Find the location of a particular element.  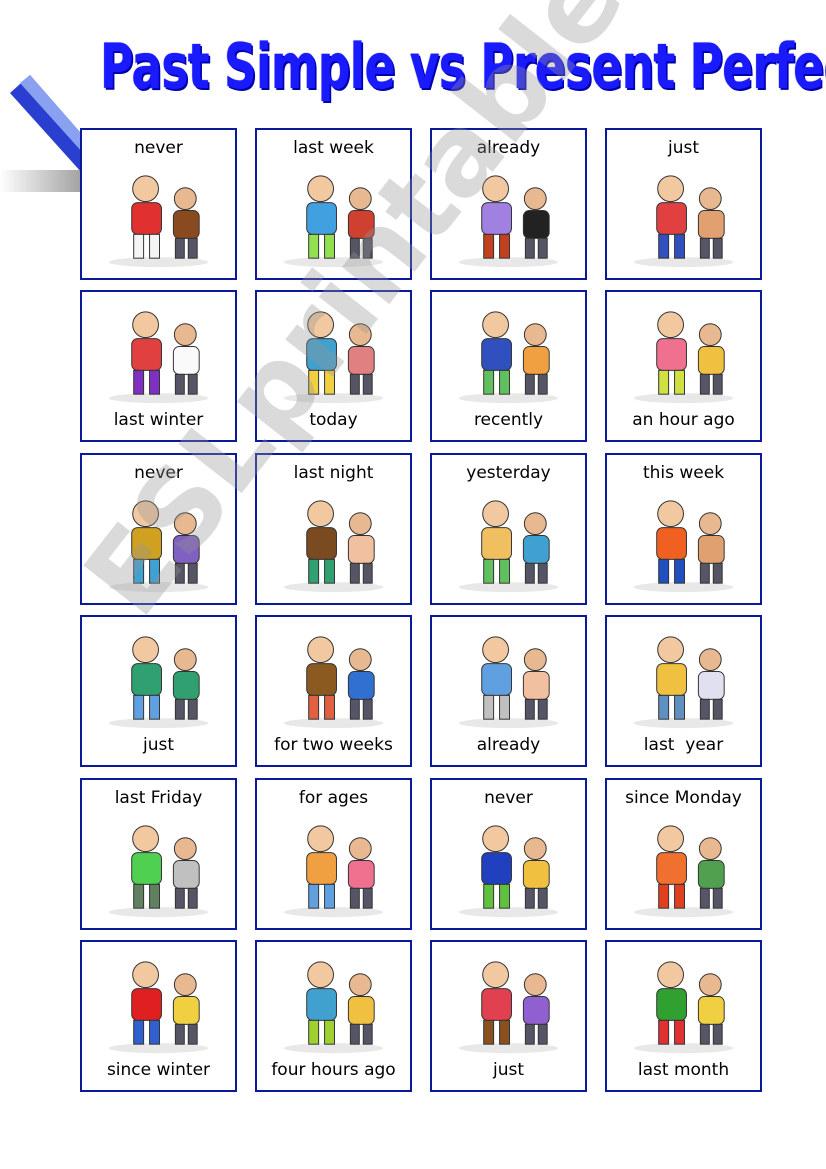

flashcard: last night is located at coordinates (333, 529).